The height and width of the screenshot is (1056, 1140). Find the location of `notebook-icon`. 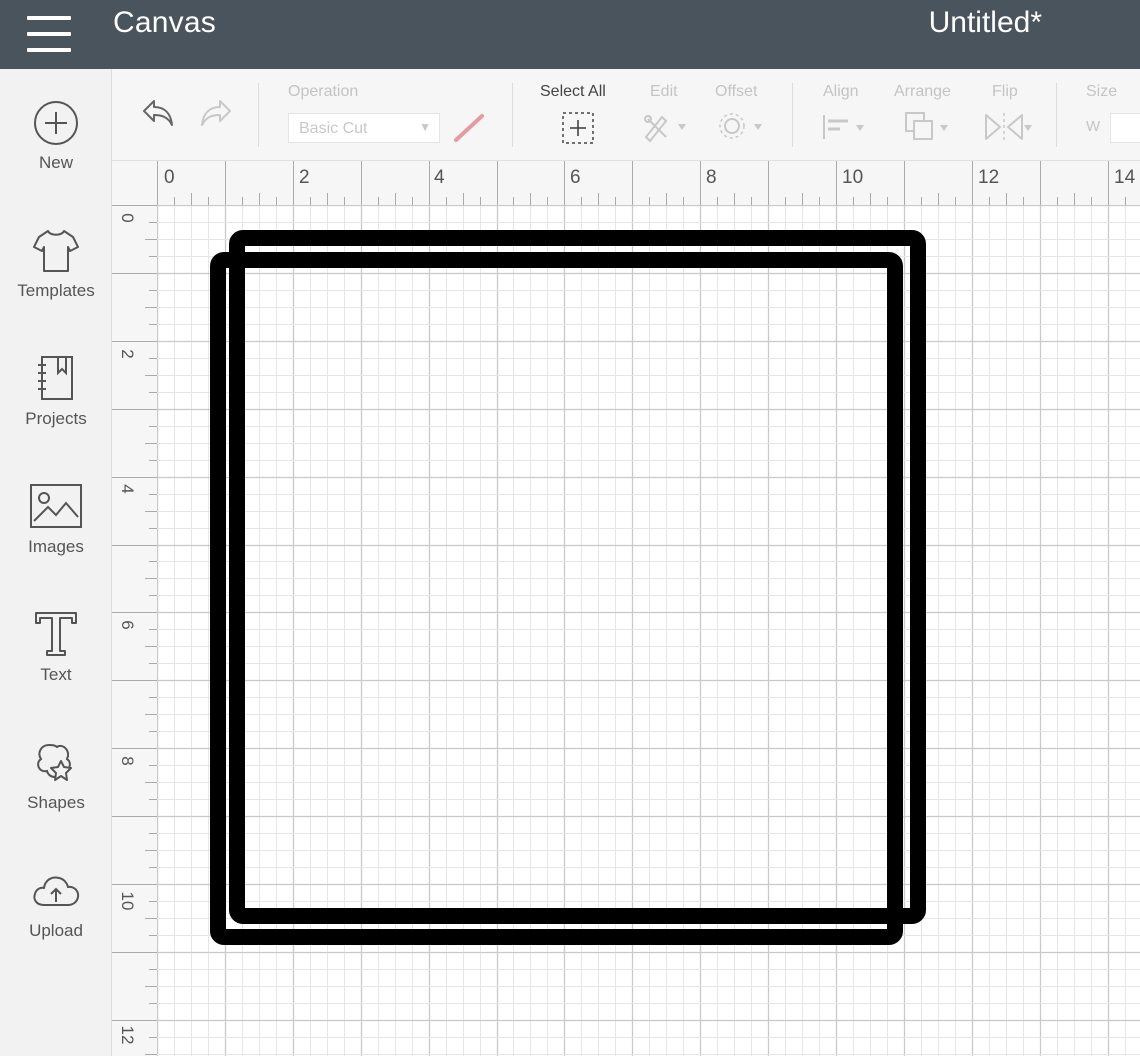

notebook-icon is located at coordinates (55, 378).